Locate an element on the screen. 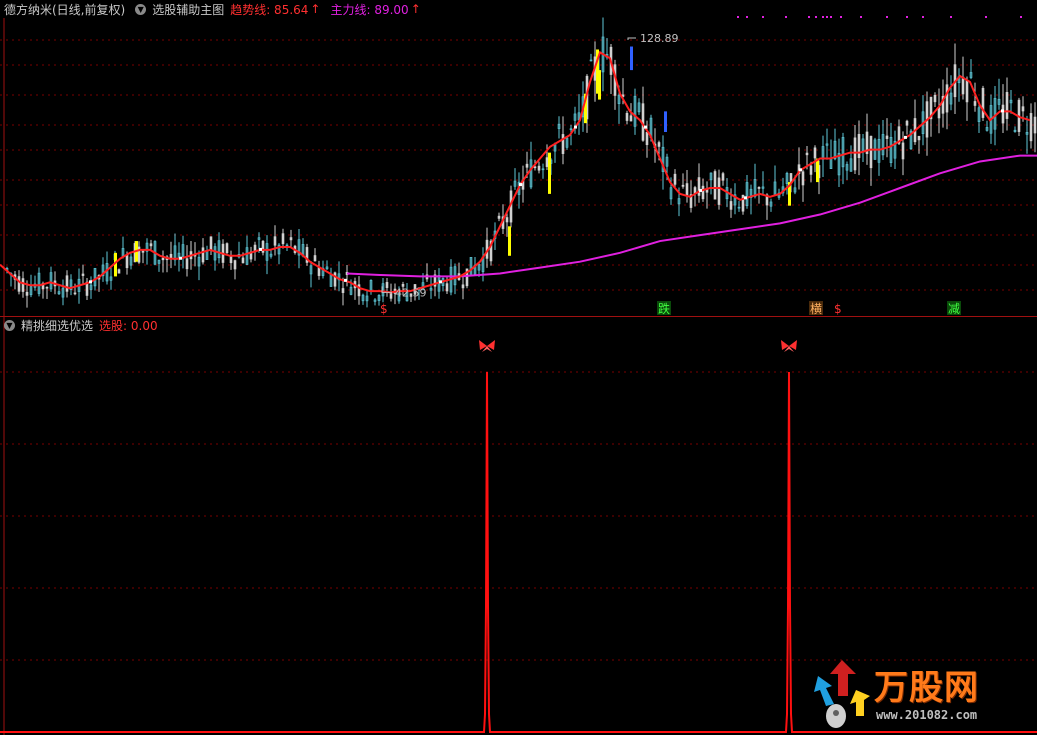 The width and height of the screenshot is (1037, 735). sub-title-bar: ▼ 精挑细选优选 选股: 0.00 is located at coordinates (82, 325).